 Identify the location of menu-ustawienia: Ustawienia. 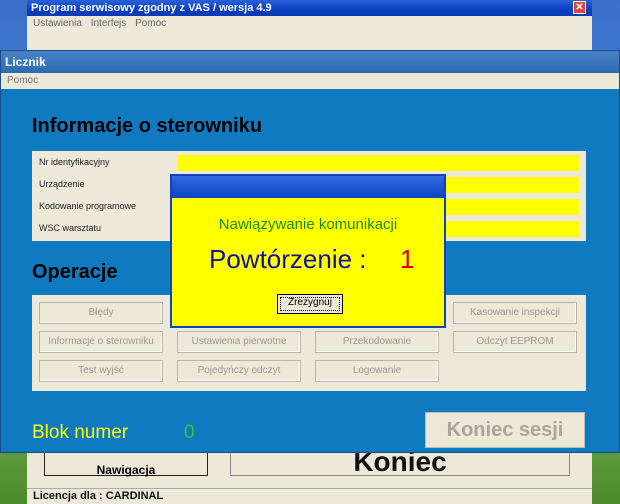
(57, 23).